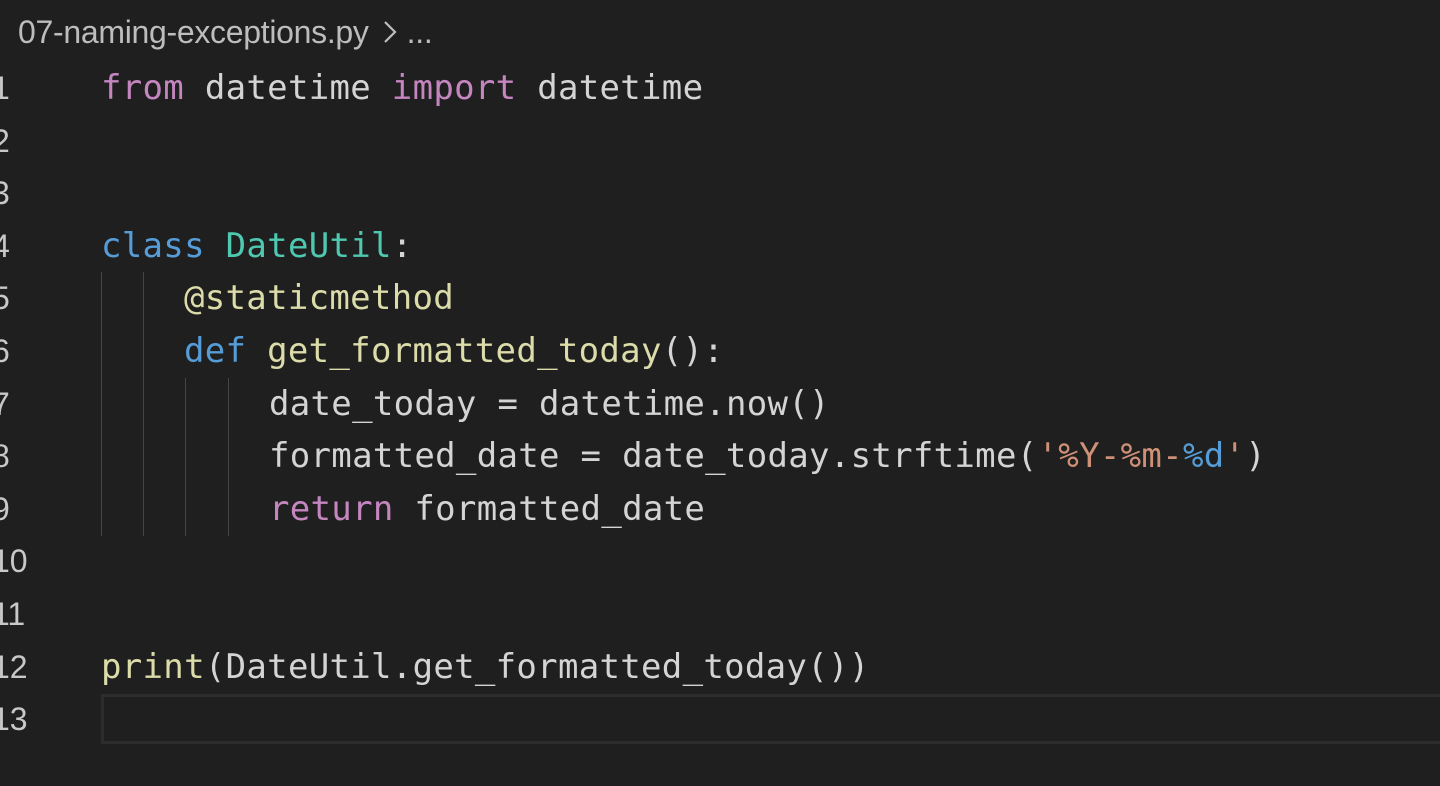 This screenshot has height=786, width=1440. What do you see at coordinates (5, 403) in the screenshot?
I see `line-number: 7` at bounding box center [5, 403].